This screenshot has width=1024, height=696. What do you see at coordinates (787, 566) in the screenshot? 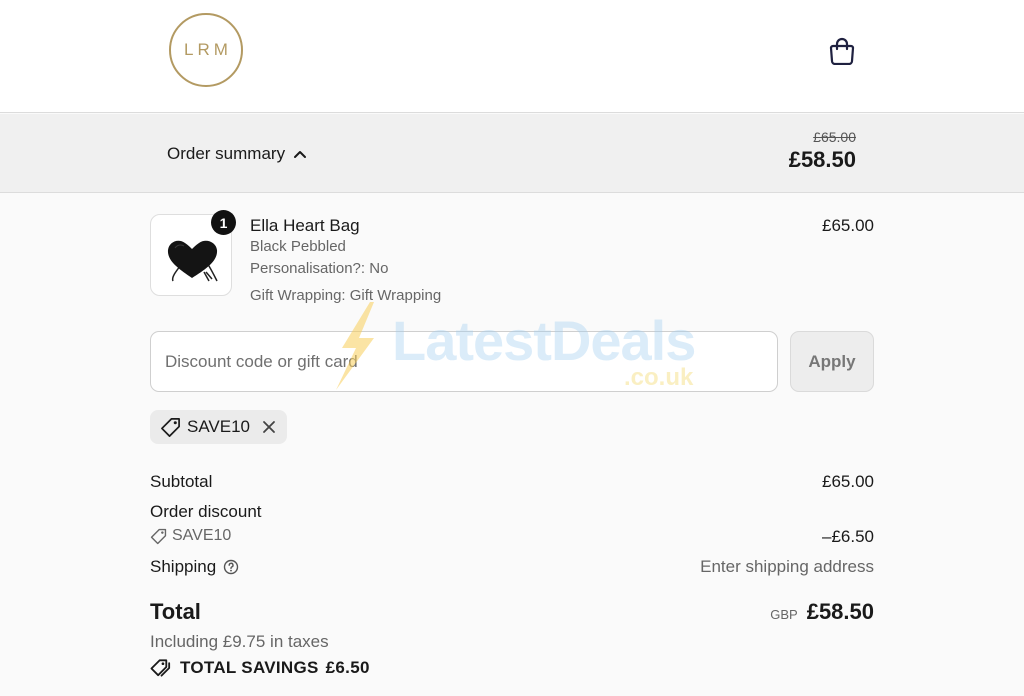
I see `shipping-value: Enter shipping address` at bounding box center [787, 566].